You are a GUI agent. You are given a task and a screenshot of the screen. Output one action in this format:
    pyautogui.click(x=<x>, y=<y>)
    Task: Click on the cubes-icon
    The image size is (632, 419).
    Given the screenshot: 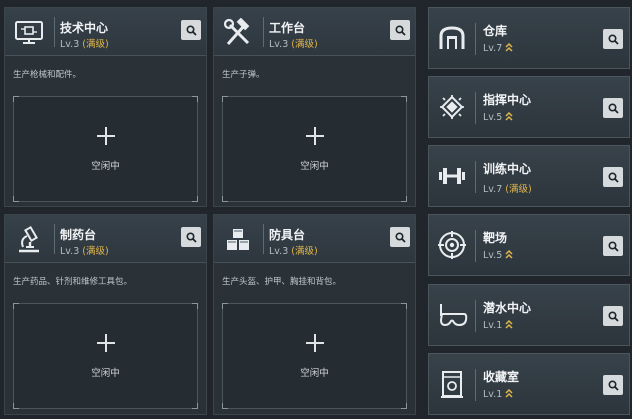 What is the action you would take?
    pyautogui.click(x=238, y=240)
    